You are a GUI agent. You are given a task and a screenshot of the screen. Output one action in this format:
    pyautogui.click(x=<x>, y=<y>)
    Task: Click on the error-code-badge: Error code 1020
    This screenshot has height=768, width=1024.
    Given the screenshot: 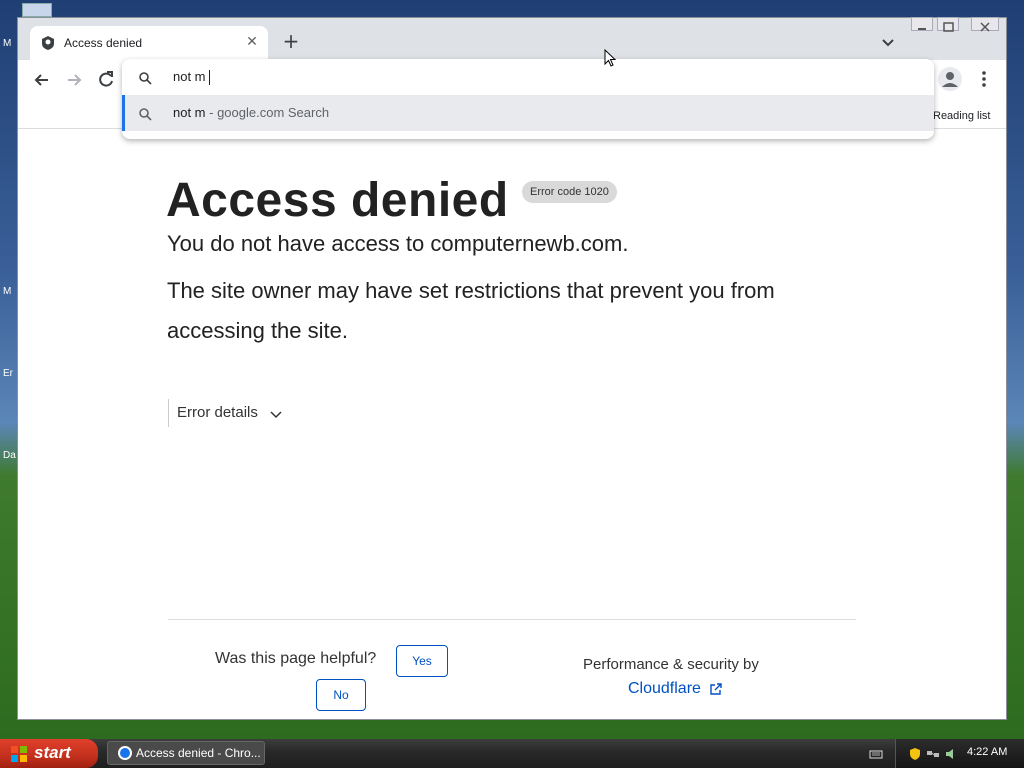 What is the action you would take?
    pyautogui.click(x=569, y=192)
    